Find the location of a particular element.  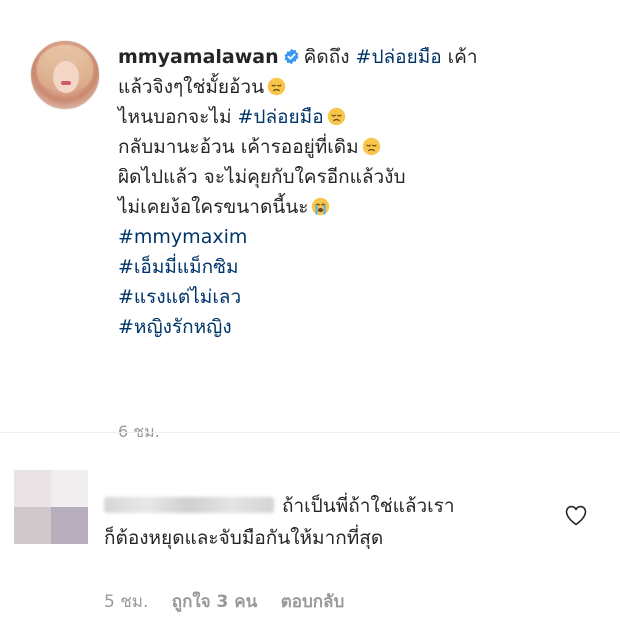

crying-face-emoji-icon is located at coordinates (321, 206).